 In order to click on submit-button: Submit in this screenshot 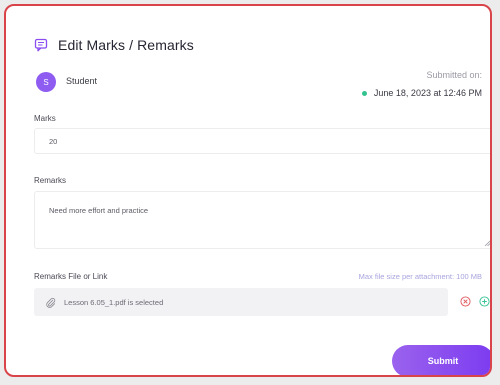, I will do `click(441, 360)`.